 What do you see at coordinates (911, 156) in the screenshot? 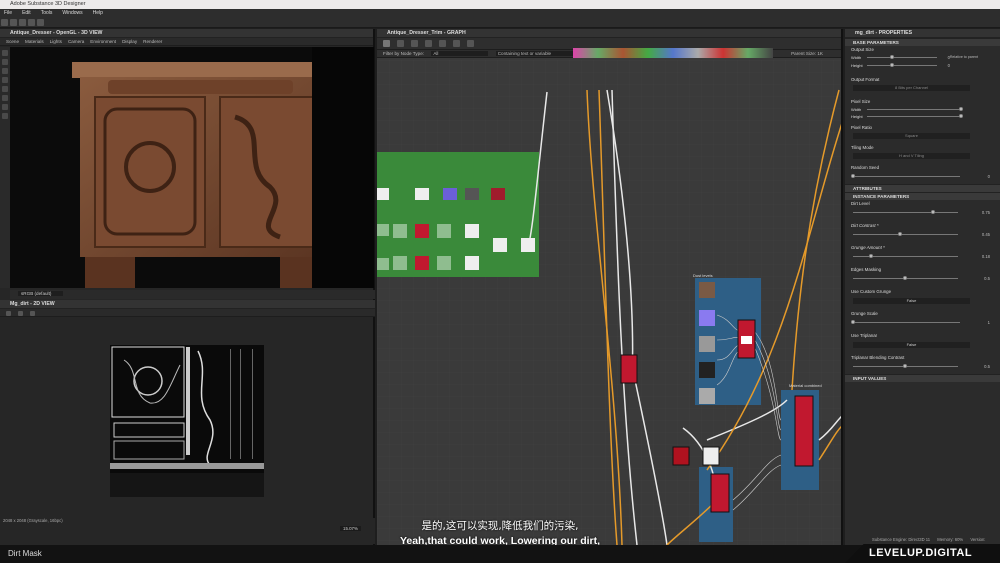
I see `tiling-mode-select: H and V Tiling` at bounding box center [911, 156].